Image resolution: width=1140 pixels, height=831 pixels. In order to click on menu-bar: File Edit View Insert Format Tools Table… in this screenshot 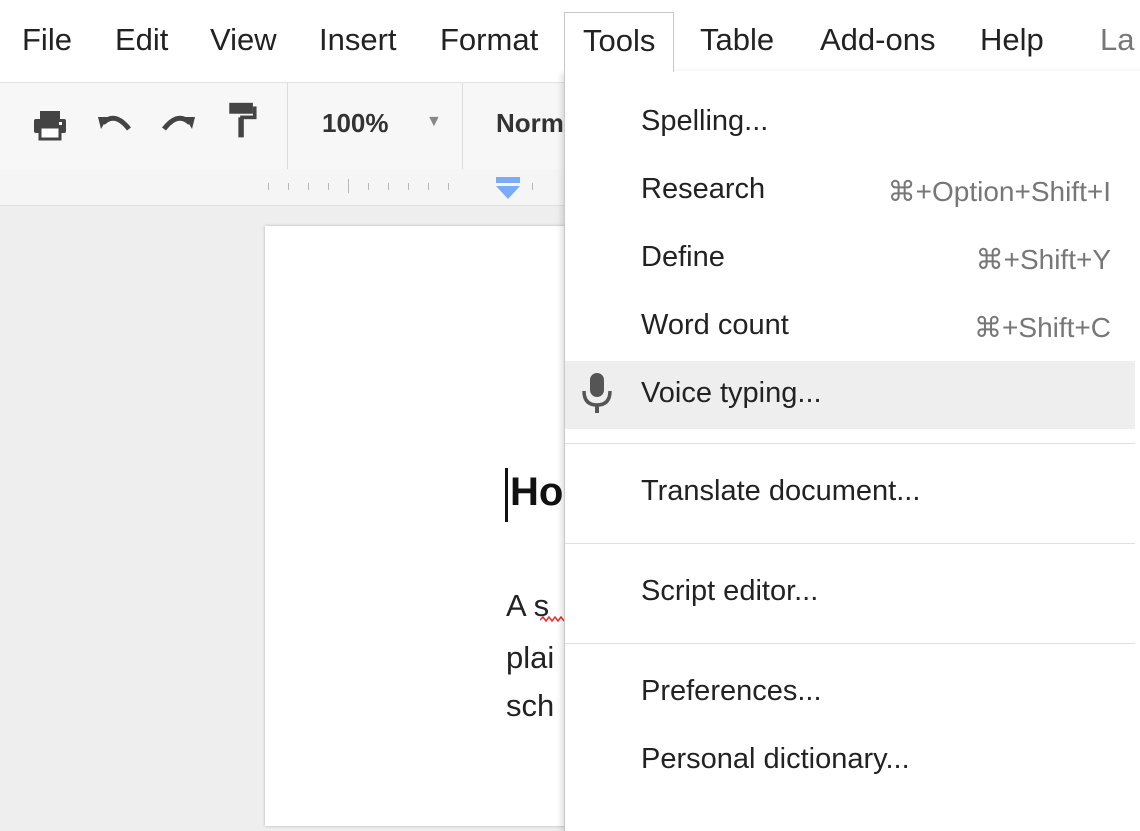, I will do `click(570, 41)`.